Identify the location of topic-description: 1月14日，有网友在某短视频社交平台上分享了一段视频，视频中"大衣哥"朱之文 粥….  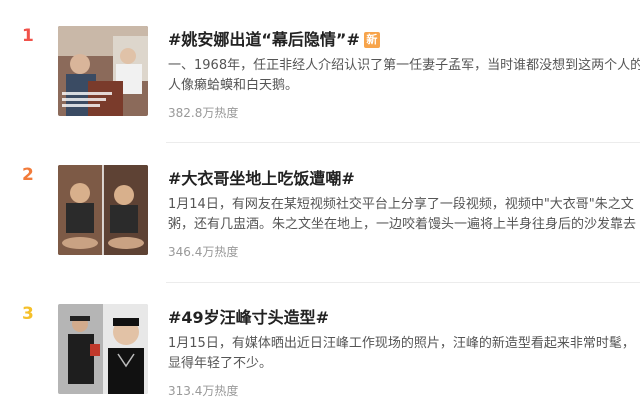
(404, 215).